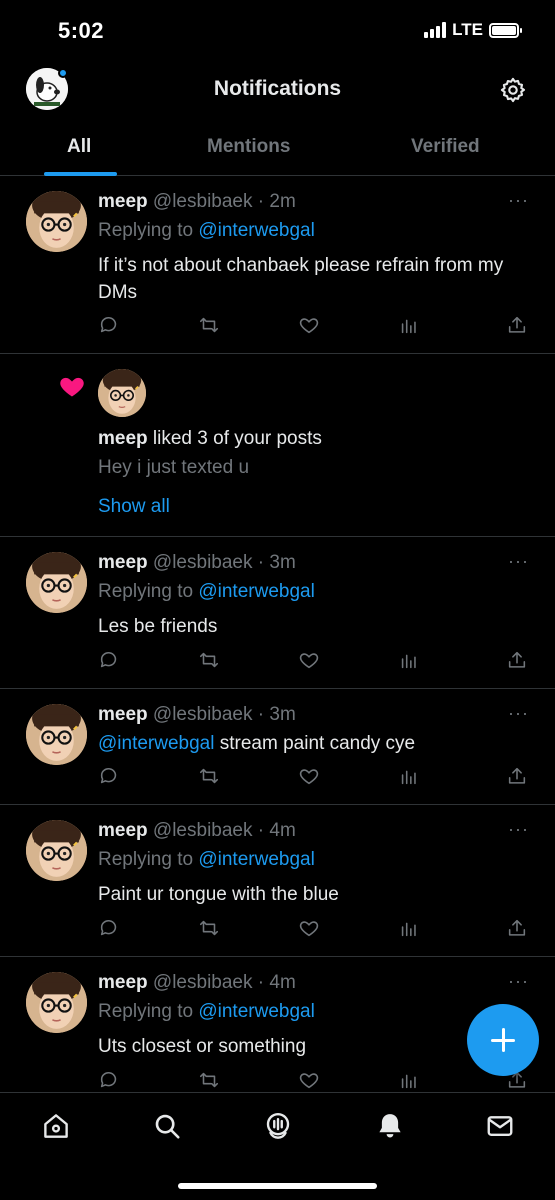 Image resolution: width=555 pixels, height=1200 pixels. What do you see at coordinates (500, 1126) in the screenshot?
I see `messages-icon` at bounding box center [500, 1126].